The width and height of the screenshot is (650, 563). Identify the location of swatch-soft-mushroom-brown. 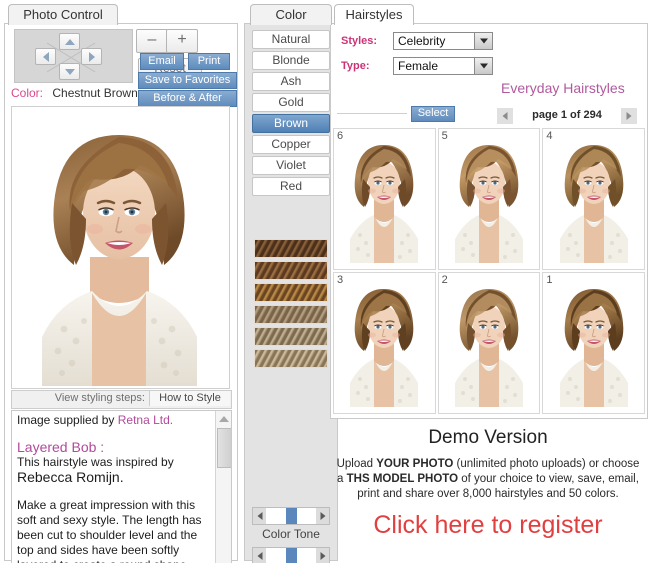
(291, 336).